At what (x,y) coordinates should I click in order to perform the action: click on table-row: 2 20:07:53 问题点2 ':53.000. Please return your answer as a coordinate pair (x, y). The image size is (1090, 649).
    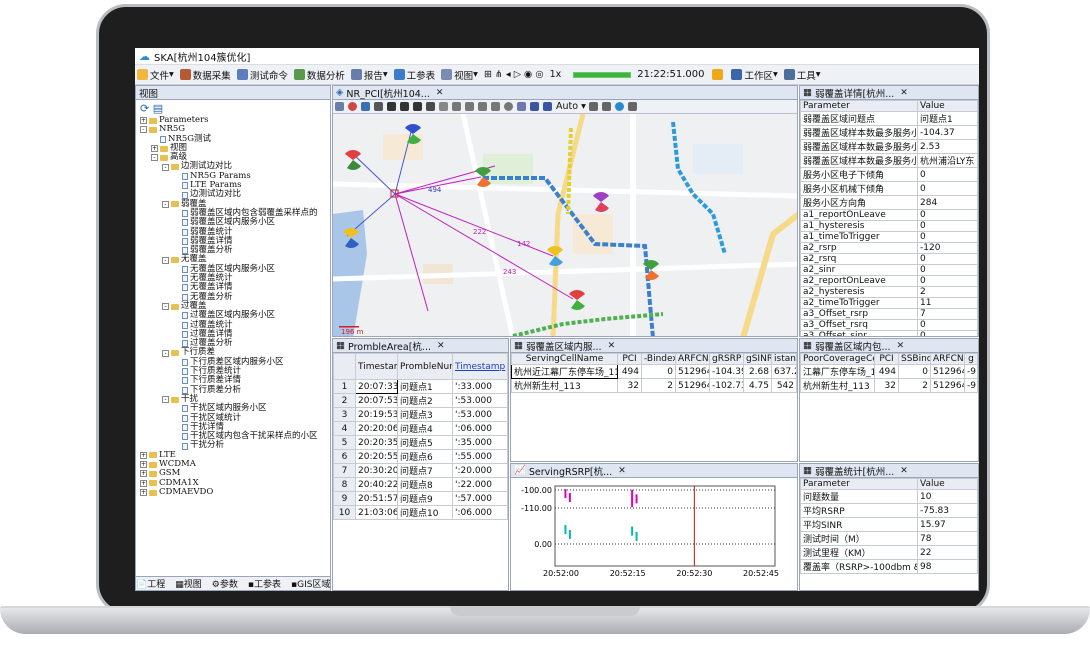
    Looking at the image, I should click on (420, 400).